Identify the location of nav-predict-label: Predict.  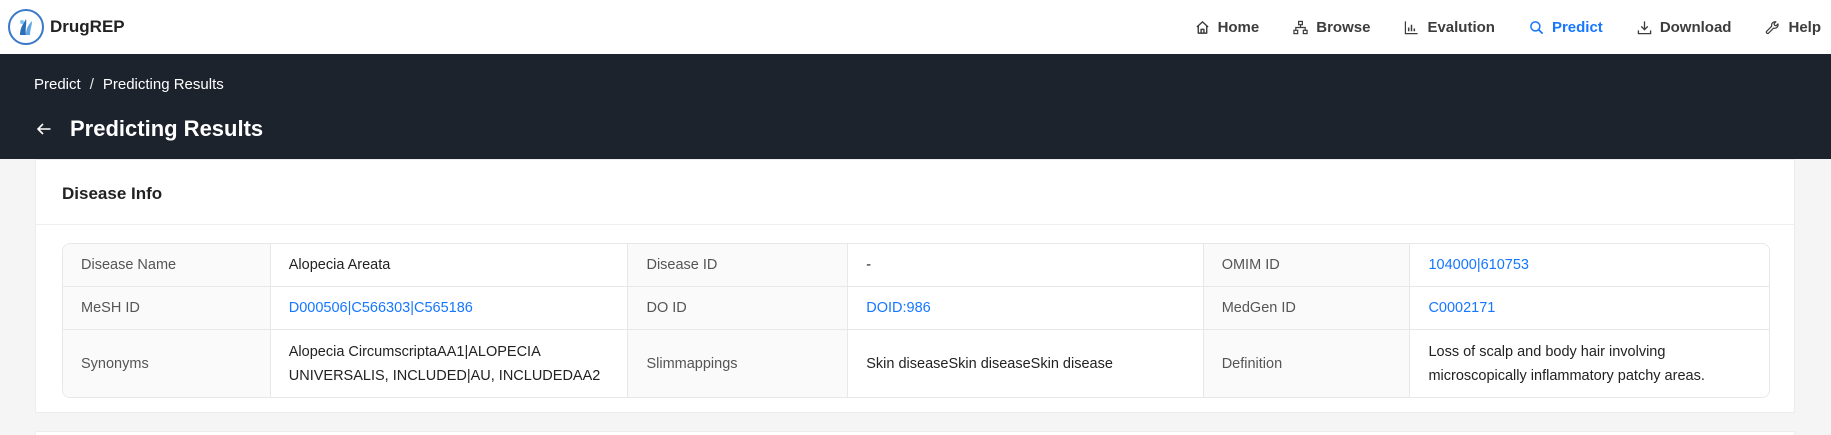
(1577, 27).